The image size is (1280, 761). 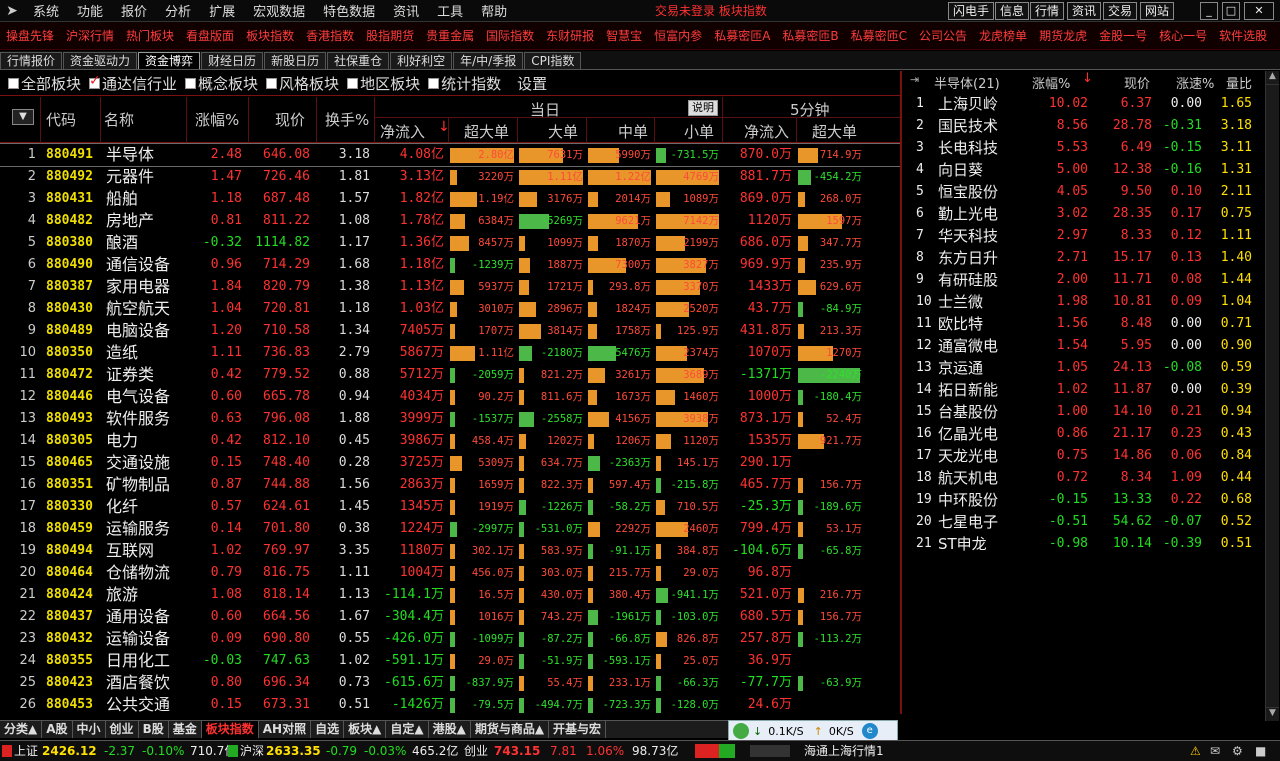 I want to click on col-m-order: 中单, so click(x=633, y=131).